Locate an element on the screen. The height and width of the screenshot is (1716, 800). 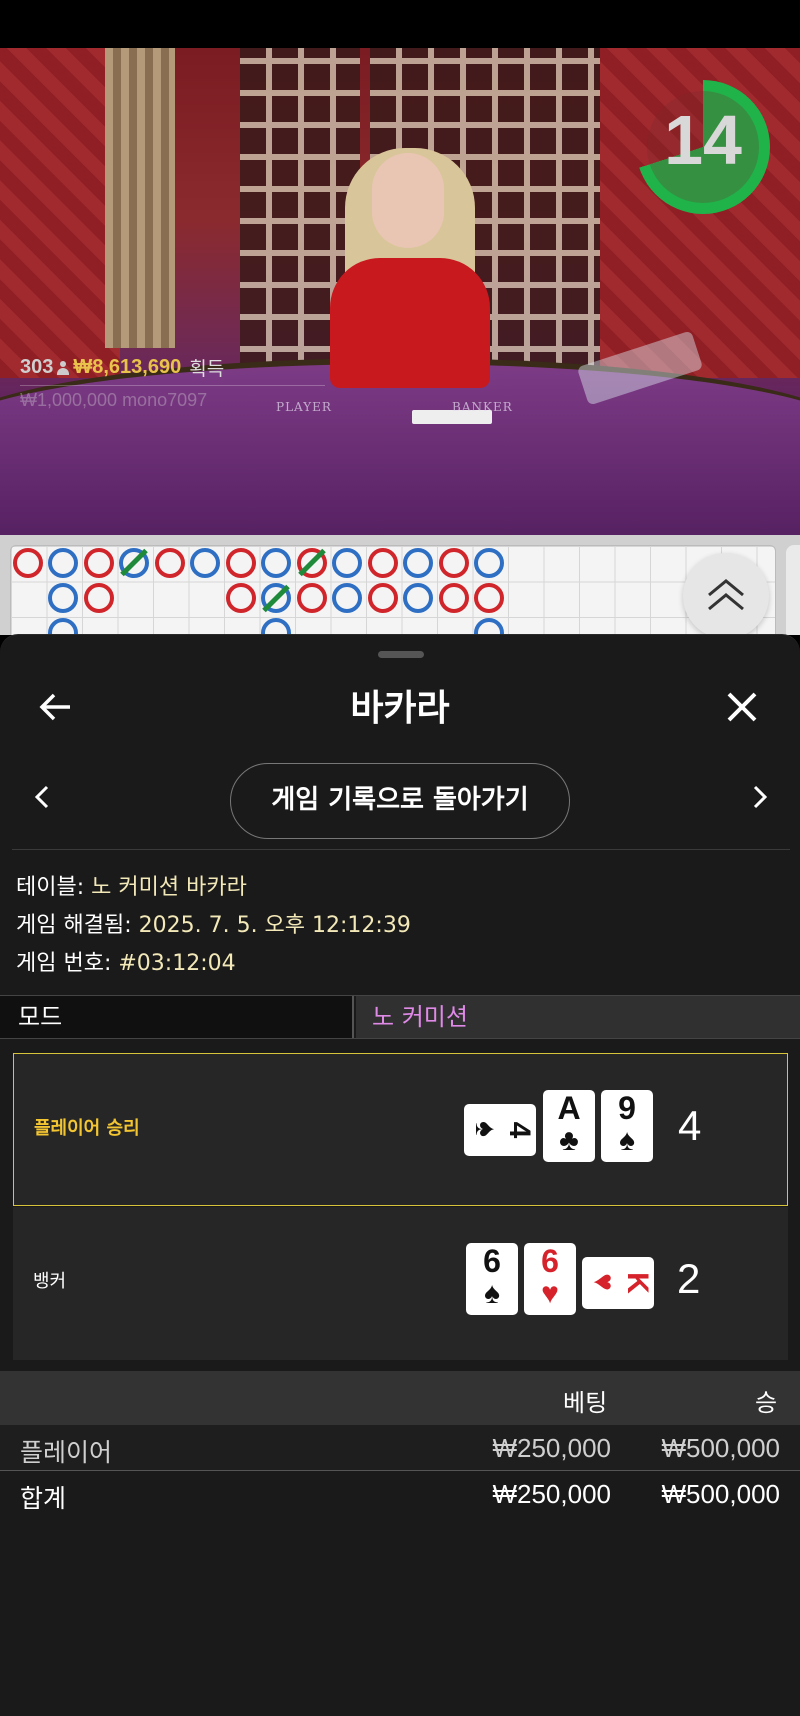
info-value: #03:12:04 is located at coordinates (177, 963).